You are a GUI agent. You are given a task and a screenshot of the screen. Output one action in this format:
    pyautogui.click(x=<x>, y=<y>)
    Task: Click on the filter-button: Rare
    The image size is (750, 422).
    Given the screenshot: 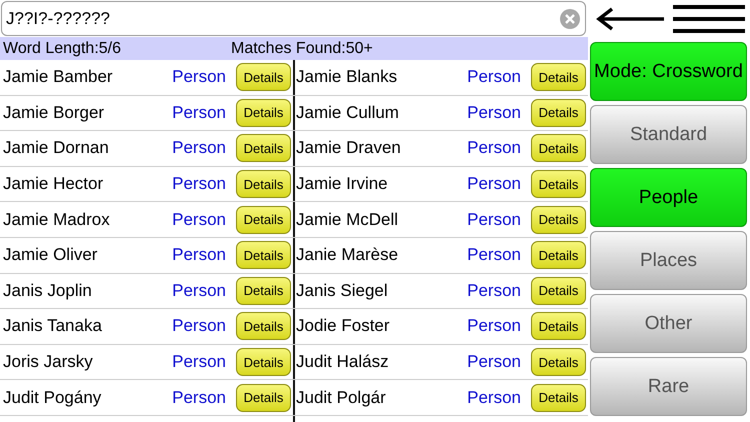 What is the action you would take?
    pyautogui.click(x=668, y=386)
    